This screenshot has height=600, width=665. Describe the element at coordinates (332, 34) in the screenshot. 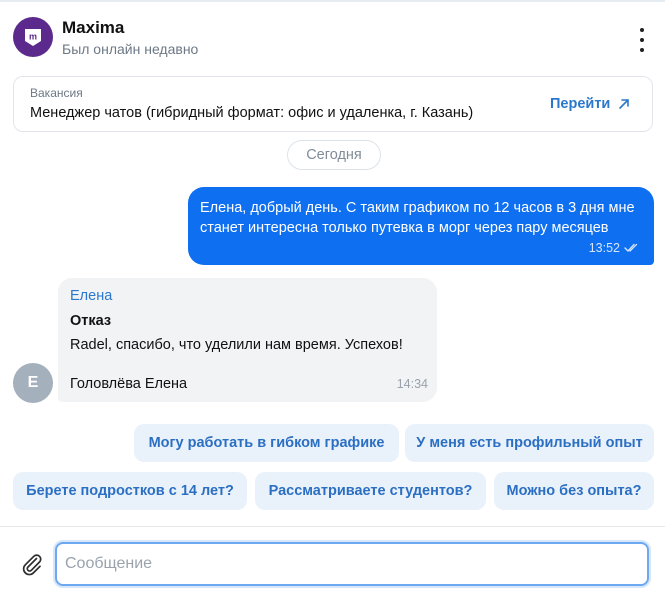

I see `chat-header: m Maxima Был онлайн недавно` at that location.